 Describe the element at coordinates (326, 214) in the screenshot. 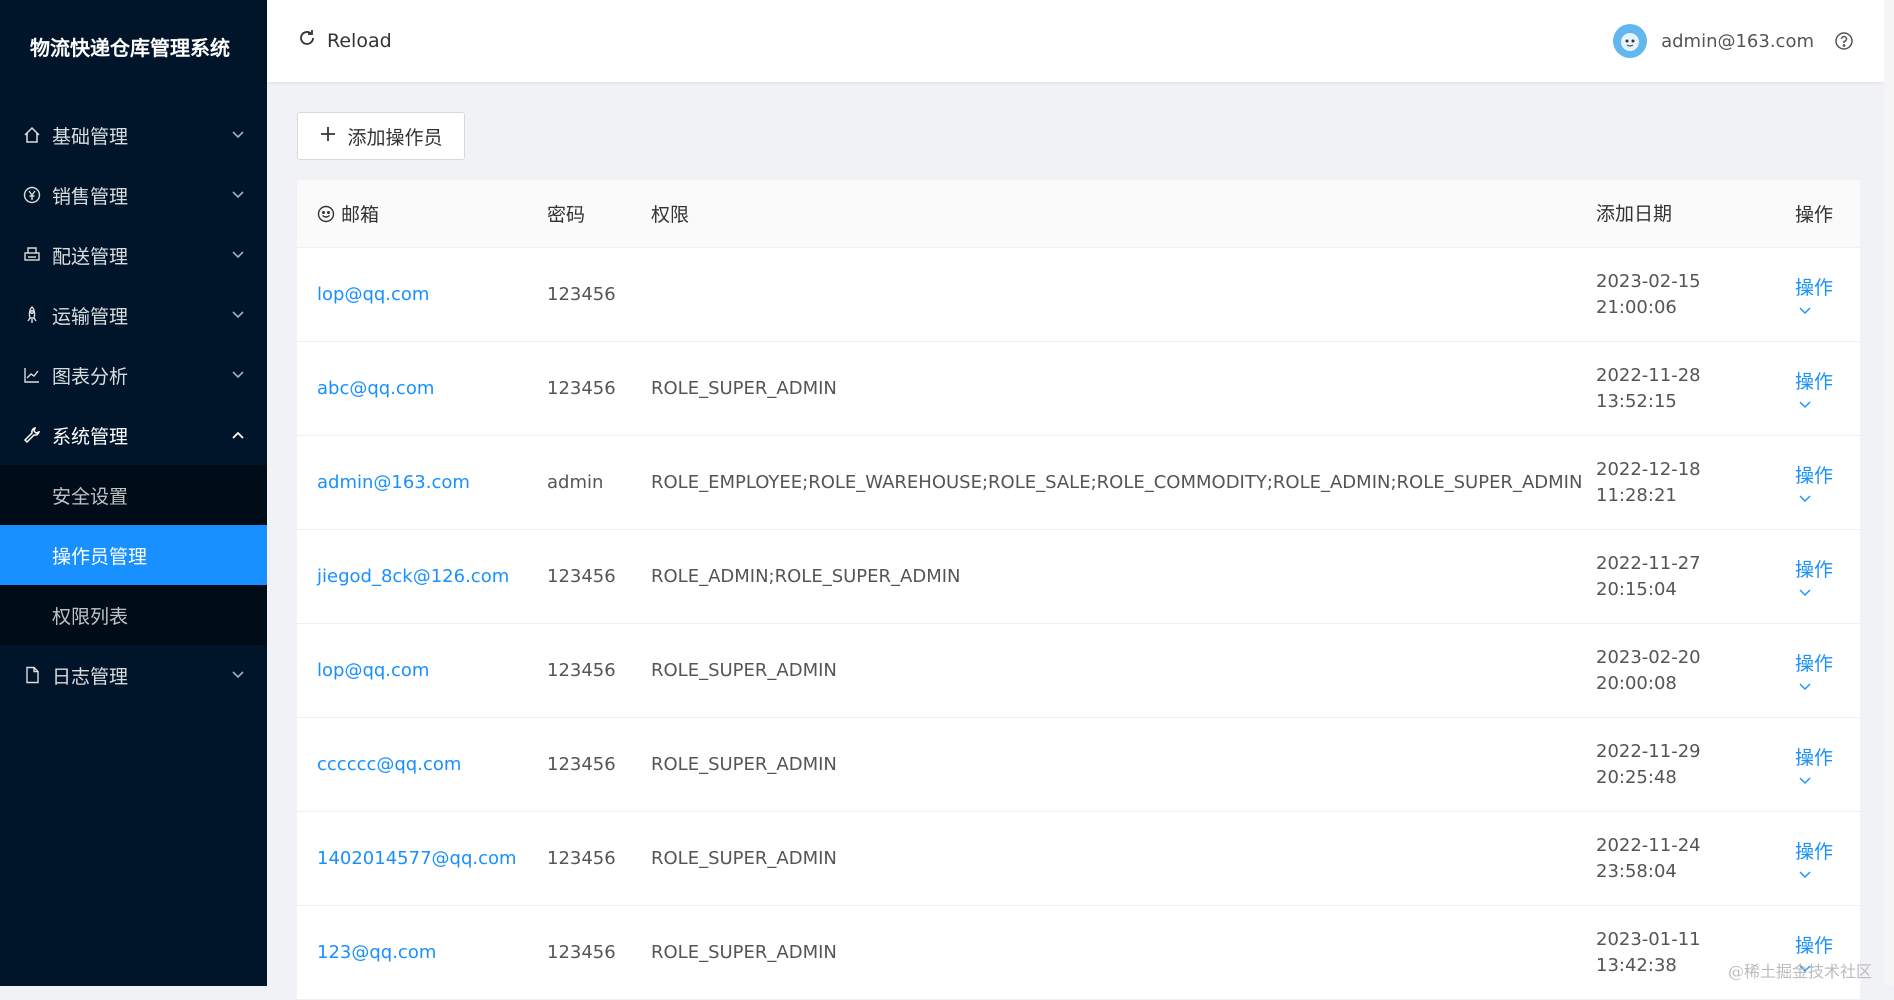

I see `smile-icon` at that location.